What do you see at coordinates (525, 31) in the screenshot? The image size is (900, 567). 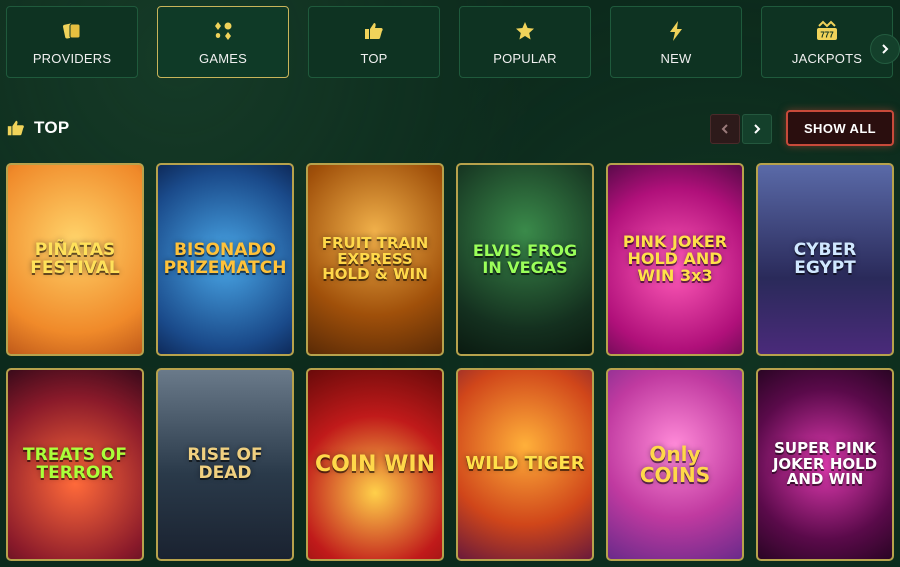 I see `star-icon` at bounding box center [525, 31].